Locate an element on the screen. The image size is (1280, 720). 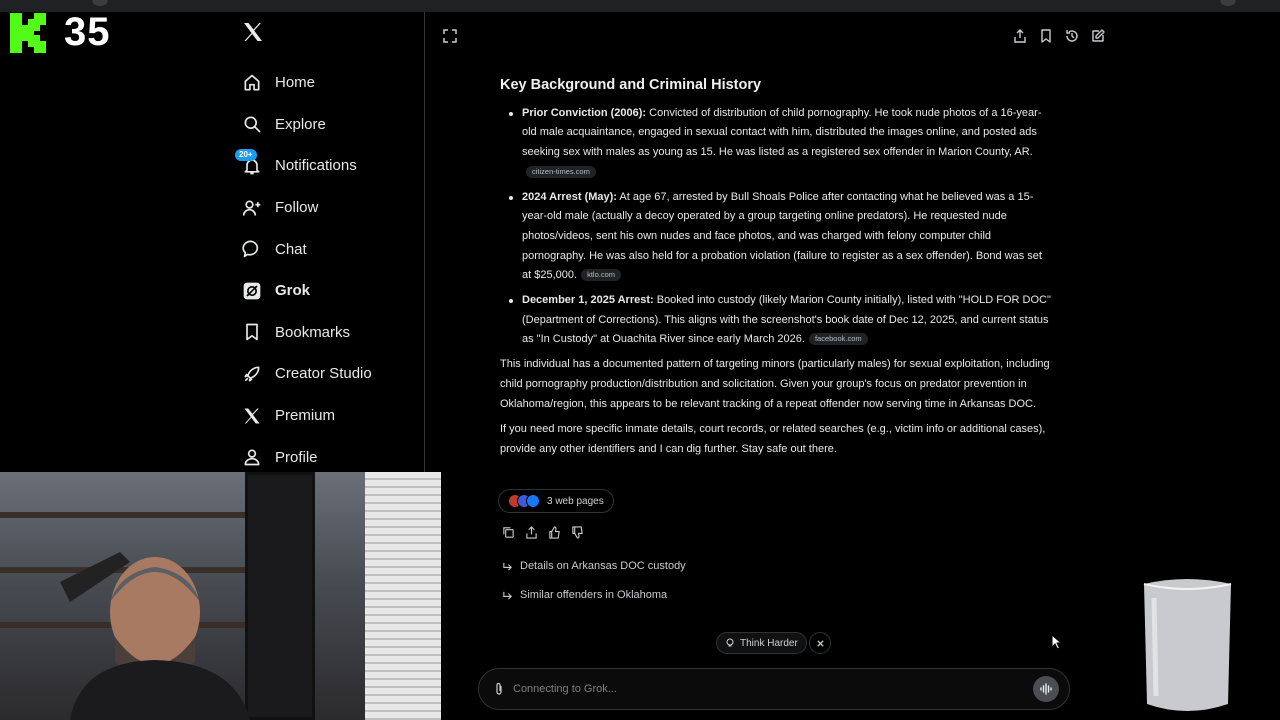
window-blinds is located at coordinates (403, 596).